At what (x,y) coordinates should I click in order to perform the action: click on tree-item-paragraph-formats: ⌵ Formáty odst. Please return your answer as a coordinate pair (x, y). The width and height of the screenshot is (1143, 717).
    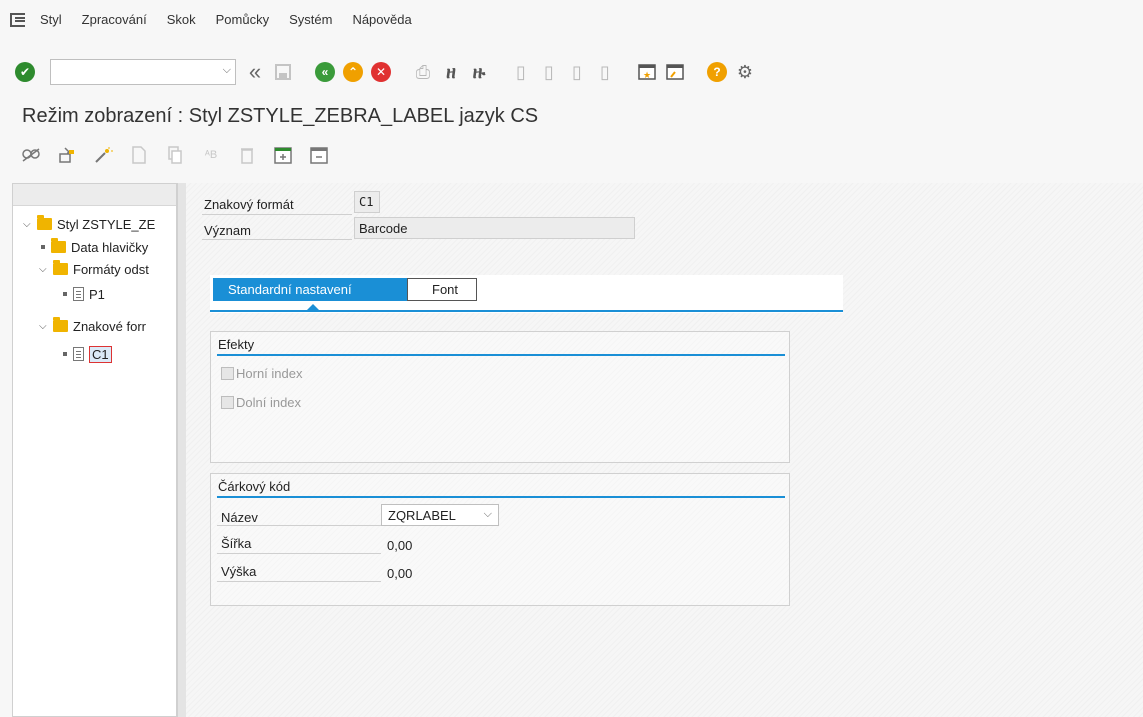
    Looking at the image, I should click on (94, 269).